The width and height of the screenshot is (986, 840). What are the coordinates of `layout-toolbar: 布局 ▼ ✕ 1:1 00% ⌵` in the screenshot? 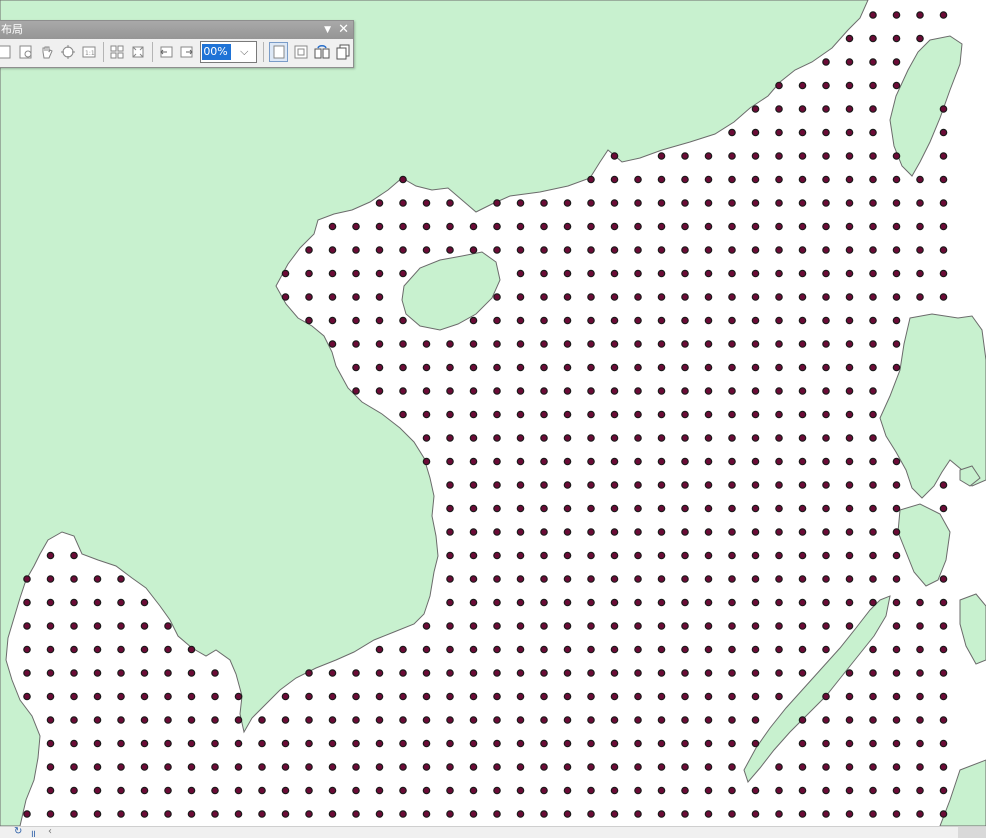 It's located at (177, 44).